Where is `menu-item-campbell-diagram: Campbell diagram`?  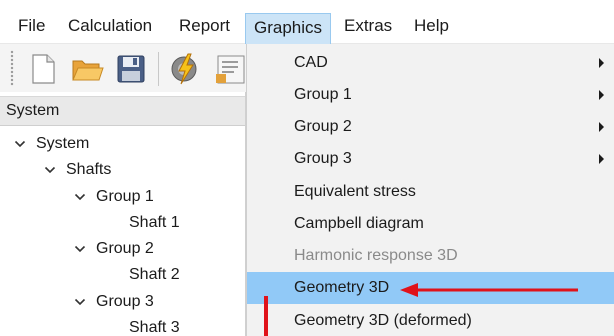 menu-item-campbell-diagram: Campbell diagram is located at coordinates (430, 224).